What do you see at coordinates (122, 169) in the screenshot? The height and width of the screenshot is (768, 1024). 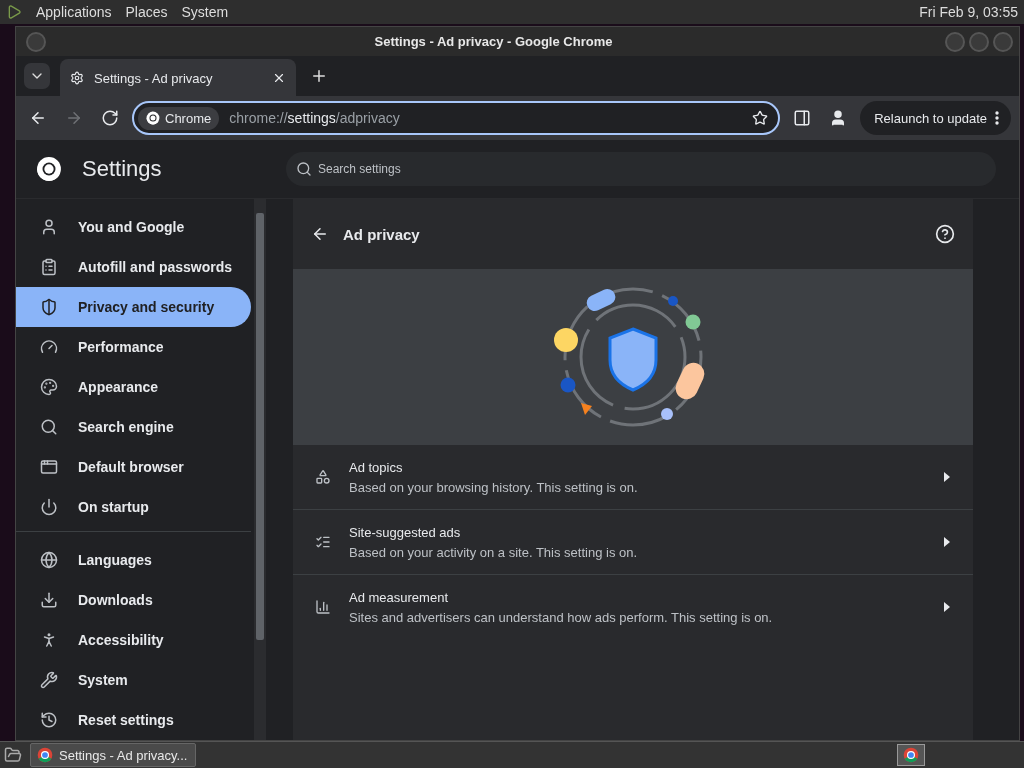 I see `settings-title: Settings` at bounding box center [122, 169].